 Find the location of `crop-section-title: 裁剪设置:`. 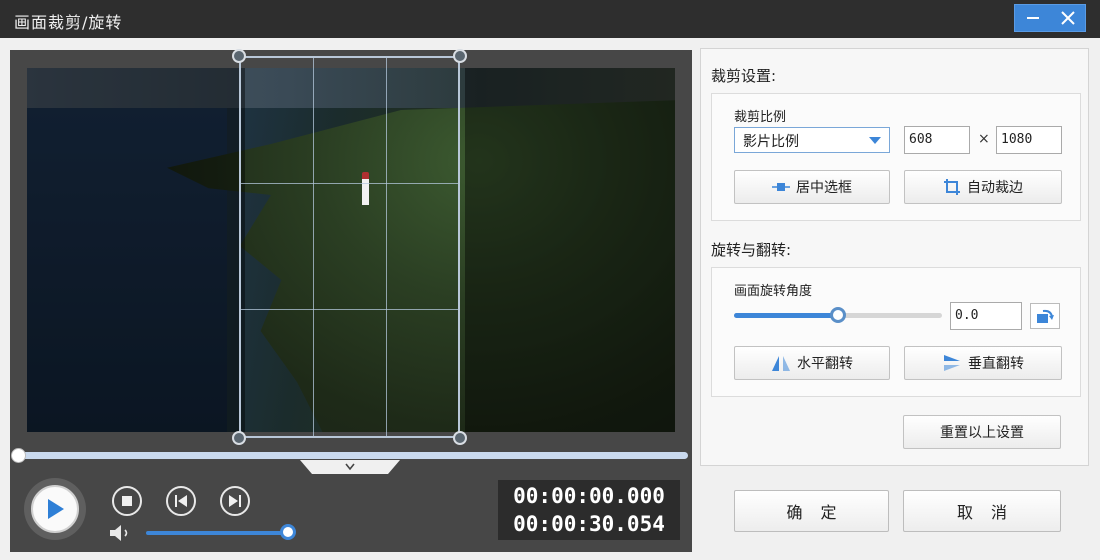

crop-section-title: 裁剪设置: is located at coordinates (744, 76).